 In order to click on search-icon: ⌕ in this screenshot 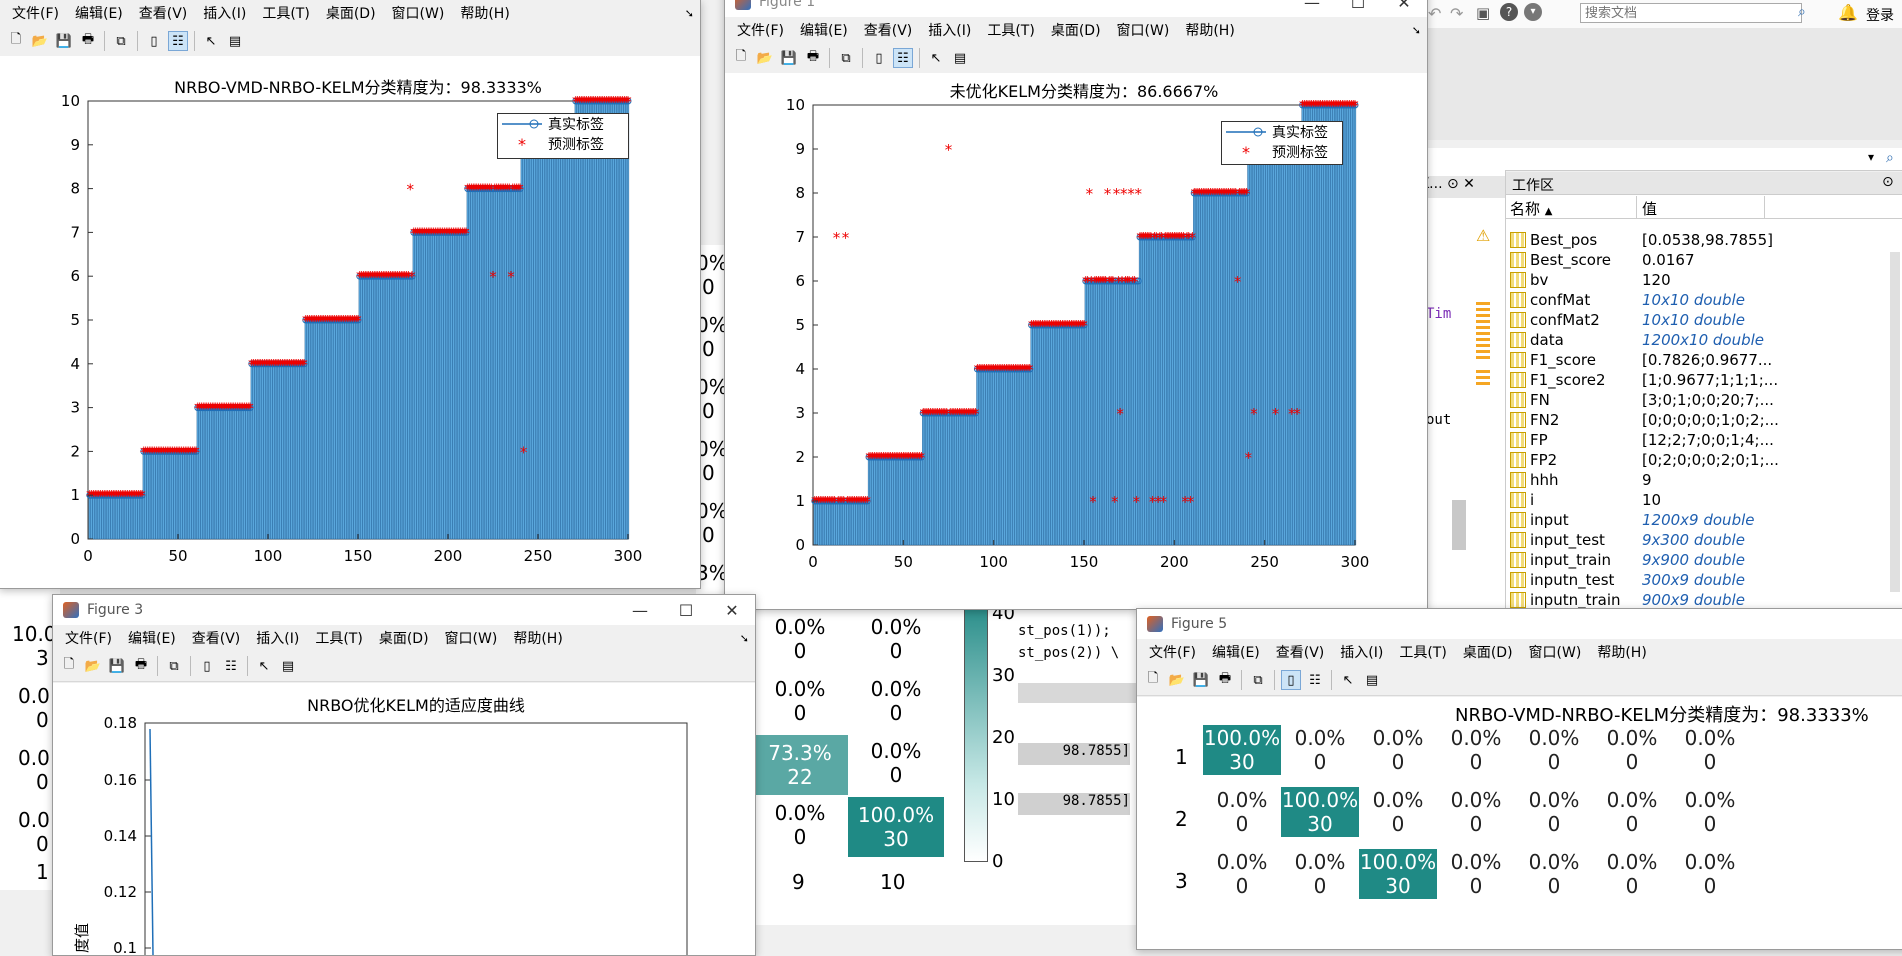, I will do `click(1802, 12)`.